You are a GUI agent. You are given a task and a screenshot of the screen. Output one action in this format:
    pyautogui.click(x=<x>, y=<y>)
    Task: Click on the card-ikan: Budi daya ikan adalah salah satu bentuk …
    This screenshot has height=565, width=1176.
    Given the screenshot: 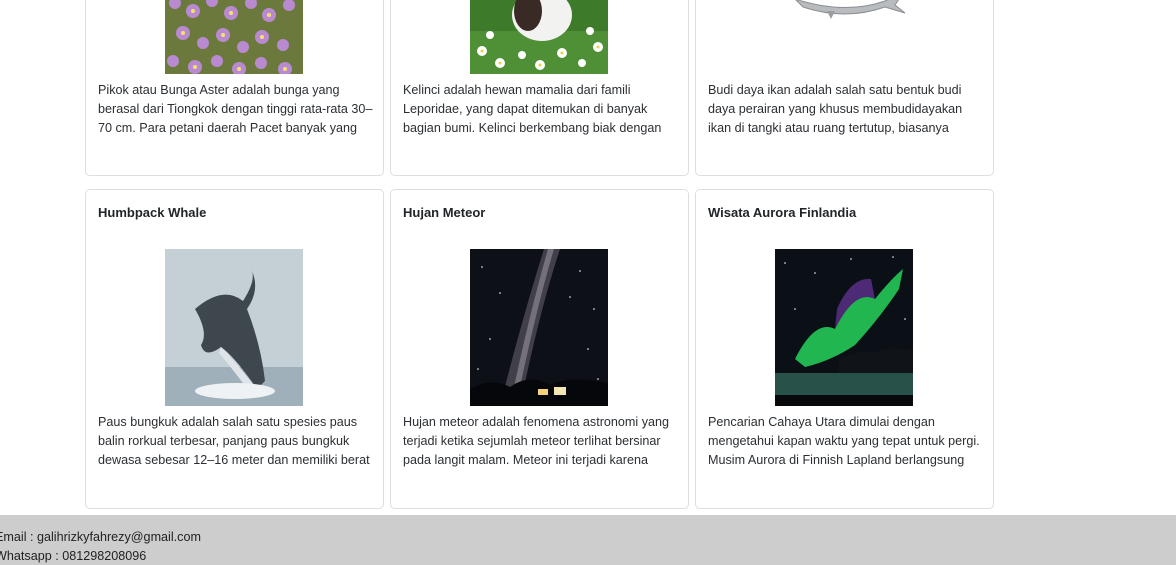 What is the action you would take?
    pyautogui.click(x=844, y=88)
    